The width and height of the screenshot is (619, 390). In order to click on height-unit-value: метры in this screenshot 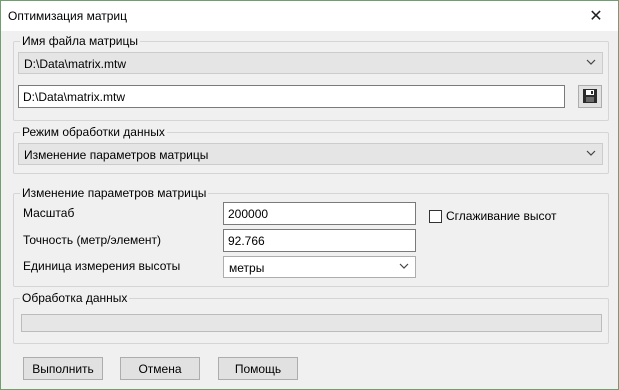, I will do `click(247, 268)`.